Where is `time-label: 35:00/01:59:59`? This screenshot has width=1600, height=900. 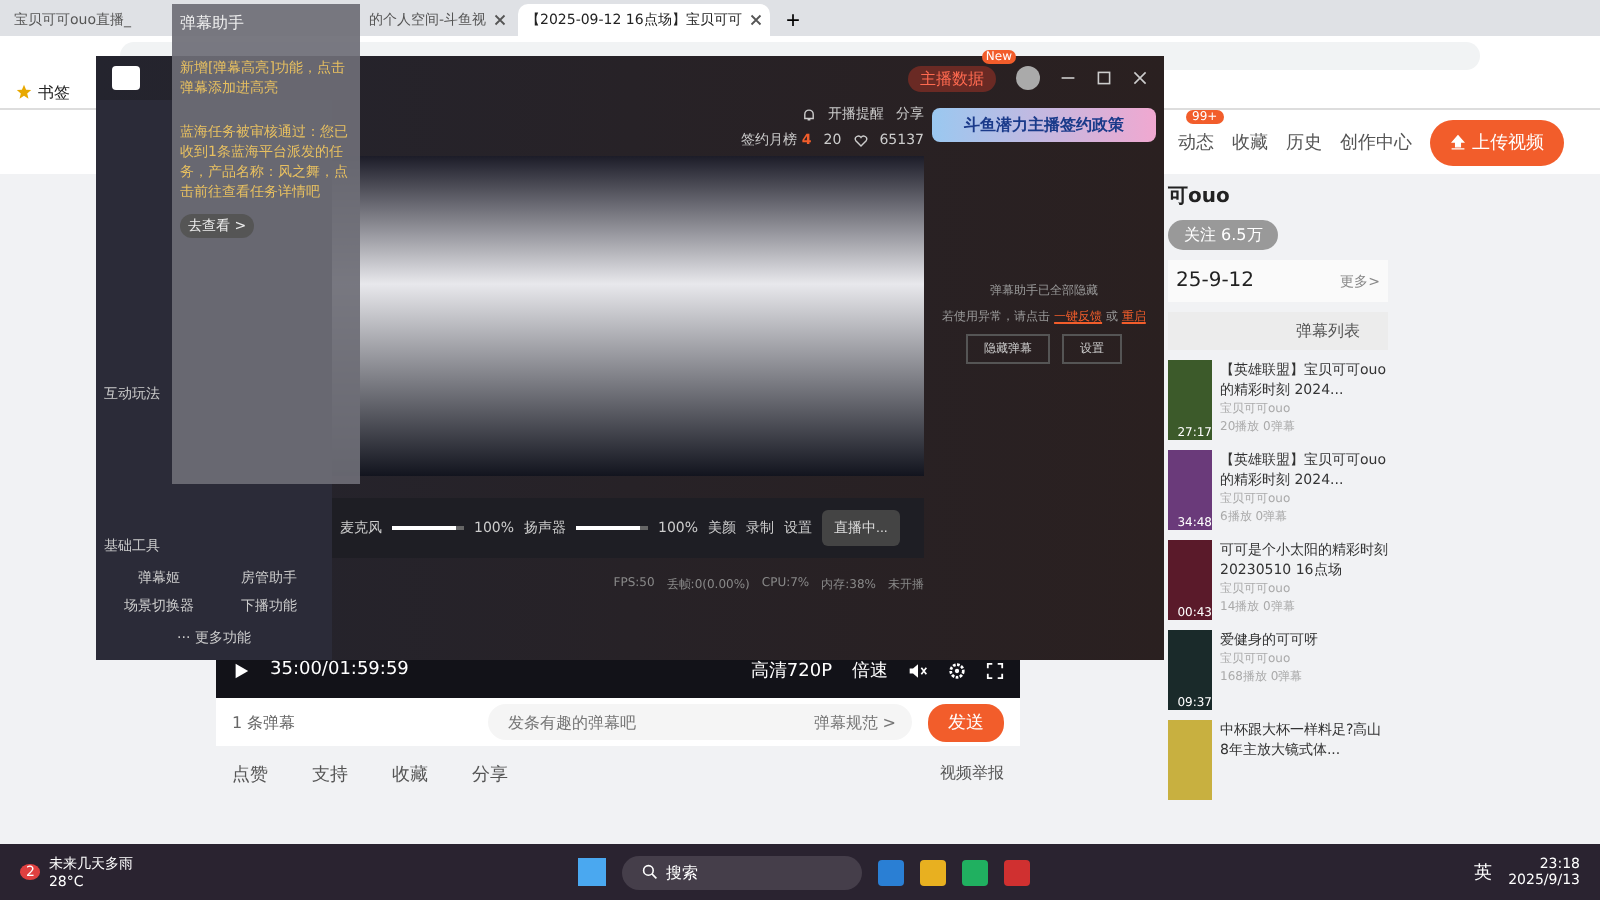
time-label: 35:00/01:59:59 is located at coordinates (339, 670).